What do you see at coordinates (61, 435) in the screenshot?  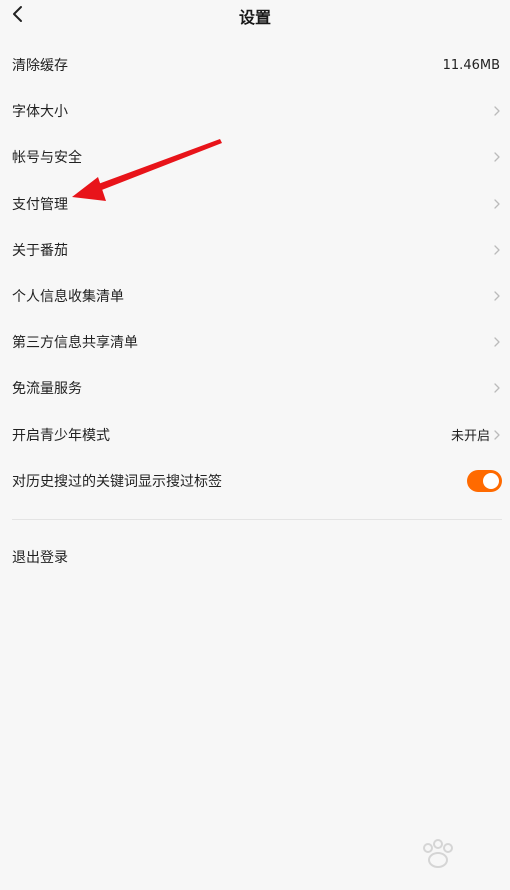 I see `row-label: 开启青少年模式` at bounding box center [61, 435].